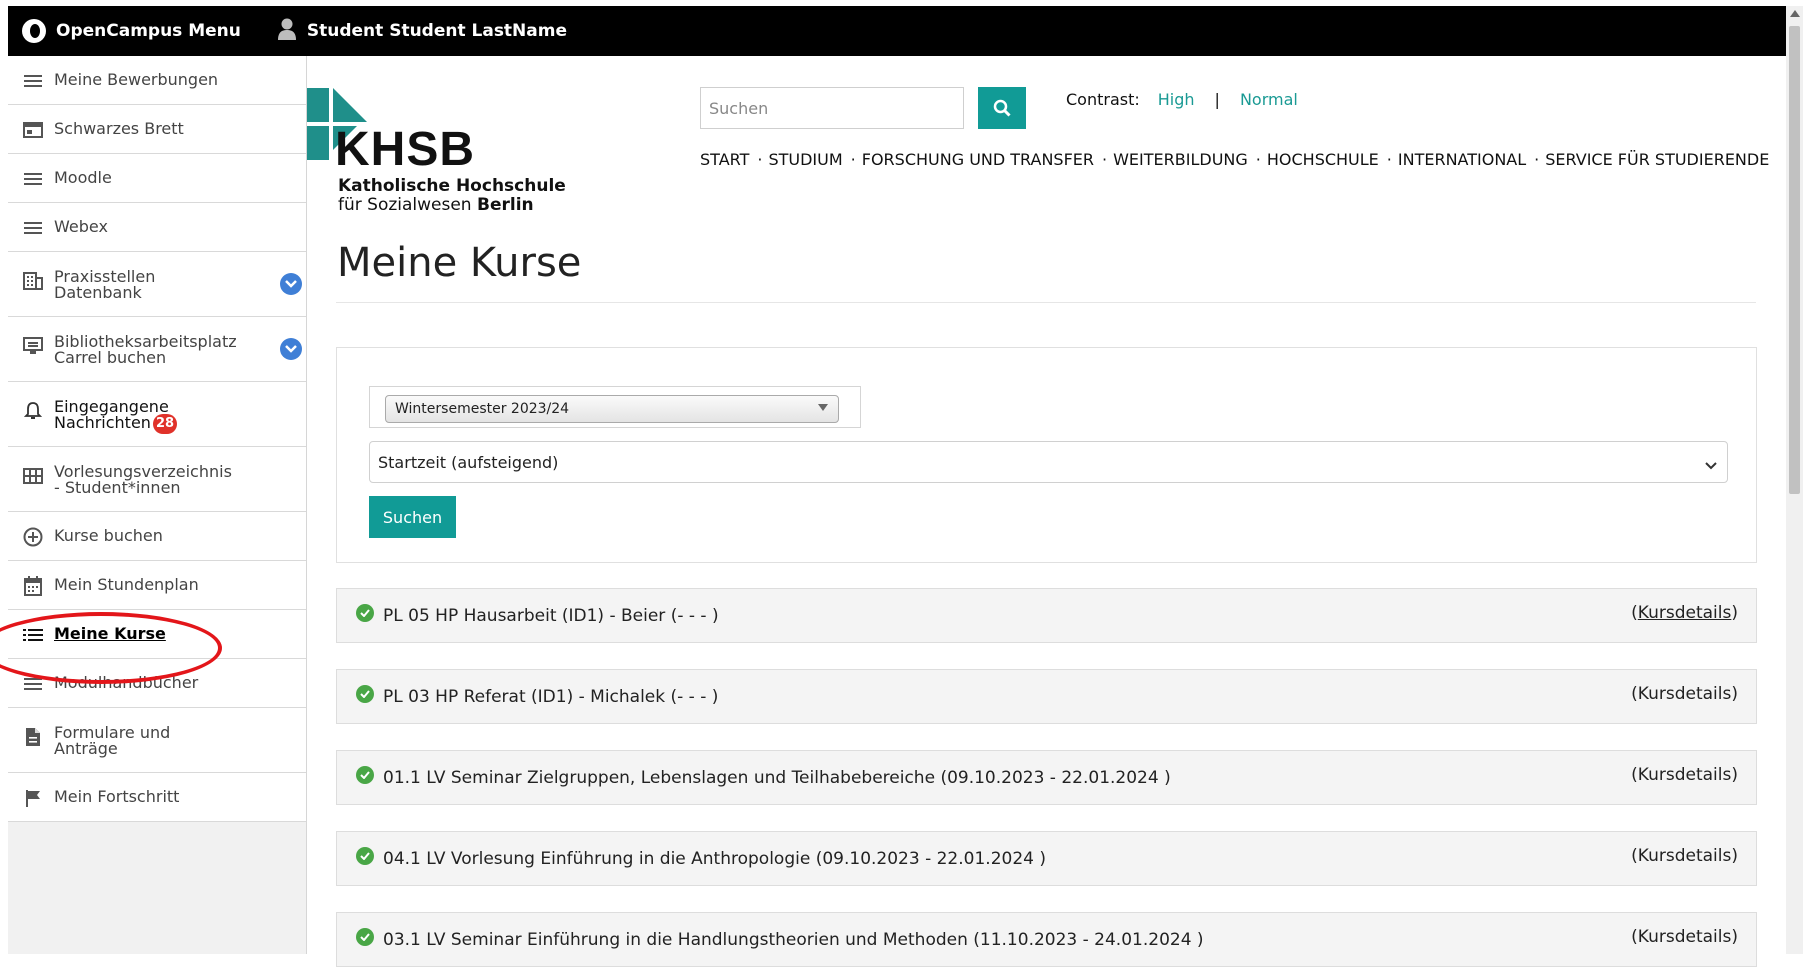 The width and height of the screenshot is (1803, 967). I want to click on sidebar-item-label: Meine Kurse, so click(110, 633).